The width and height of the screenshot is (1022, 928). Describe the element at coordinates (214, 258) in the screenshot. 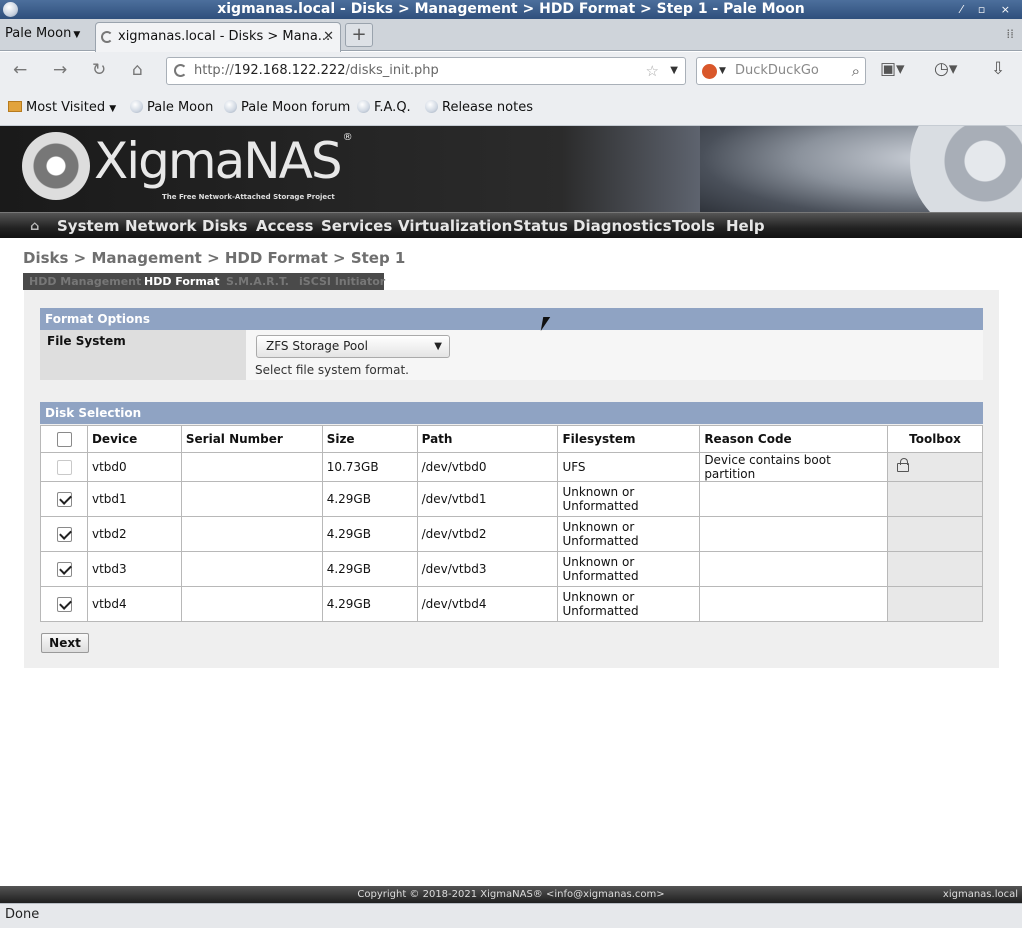

I see `page-title: Disks > Management > HDD Format > Step 1` at that location.